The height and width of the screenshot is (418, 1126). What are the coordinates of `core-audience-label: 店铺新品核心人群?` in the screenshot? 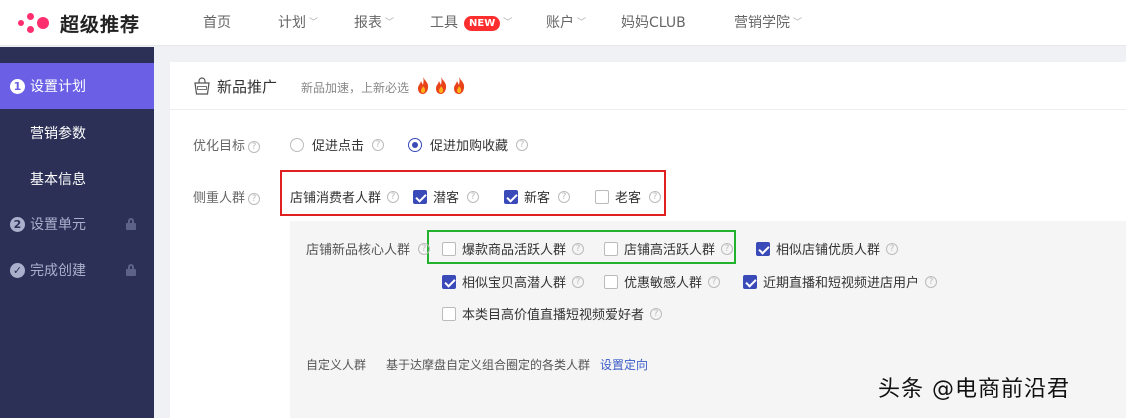 It's located at (368, 248).